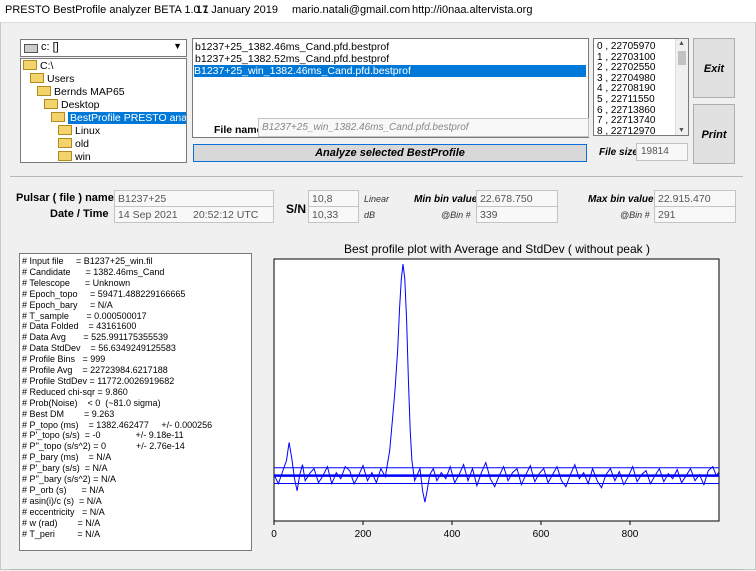 The width and height of the screenshot is (756, 571). I want to click on info-line: # P_orb (s) = N/A, so click(63, 489).